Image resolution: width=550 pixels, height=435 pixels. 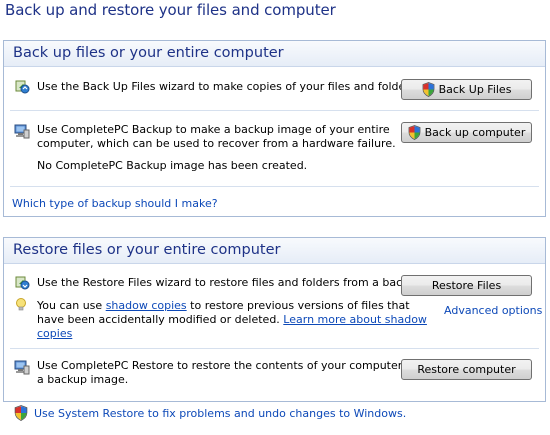 I want to click on restore-files-label: Restore Files, so click(x=466, y=285).